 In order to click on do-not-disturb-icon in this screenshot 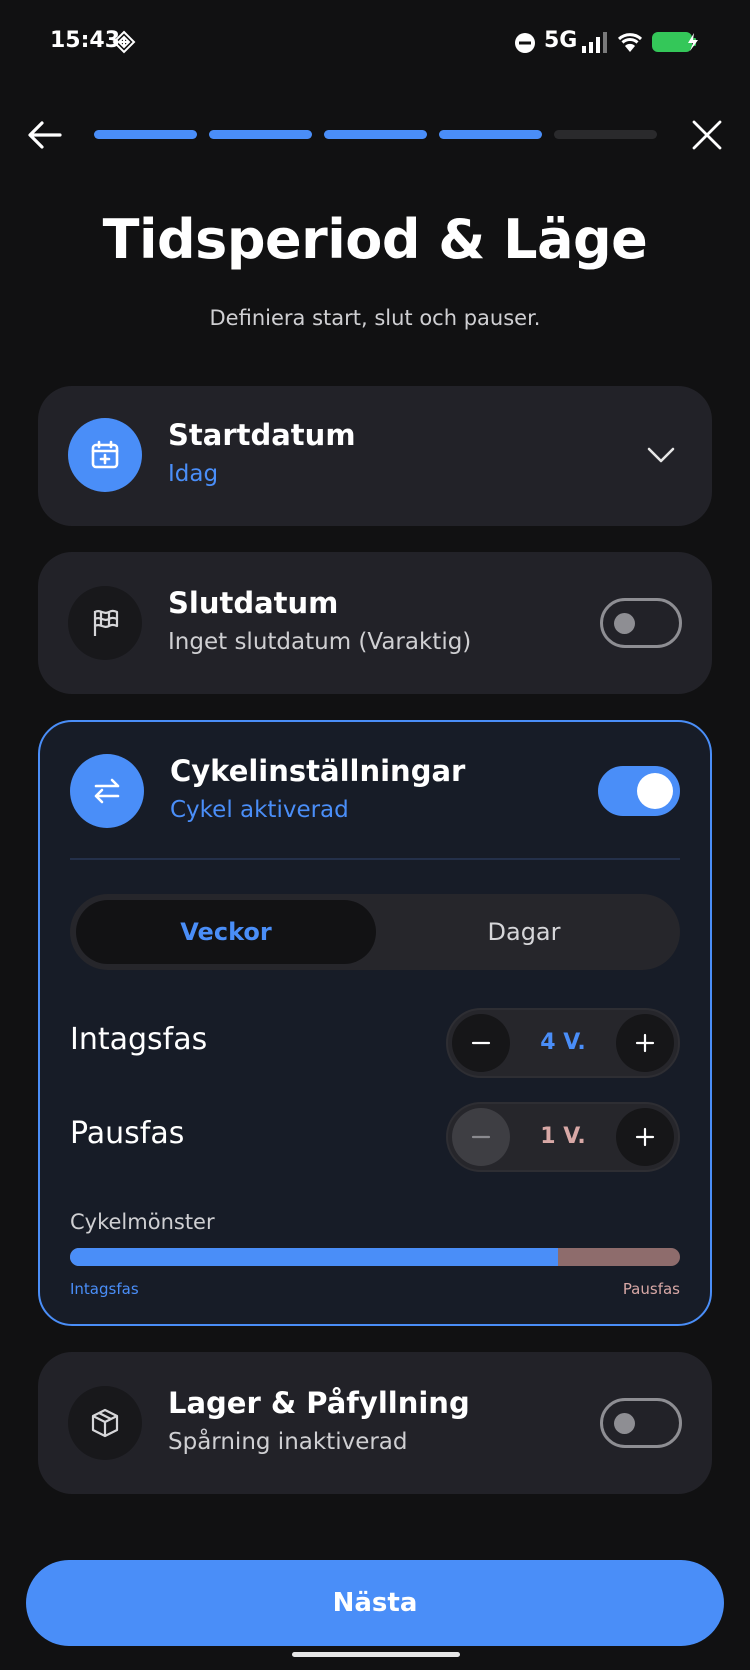, I will do `click(525, 43)`.